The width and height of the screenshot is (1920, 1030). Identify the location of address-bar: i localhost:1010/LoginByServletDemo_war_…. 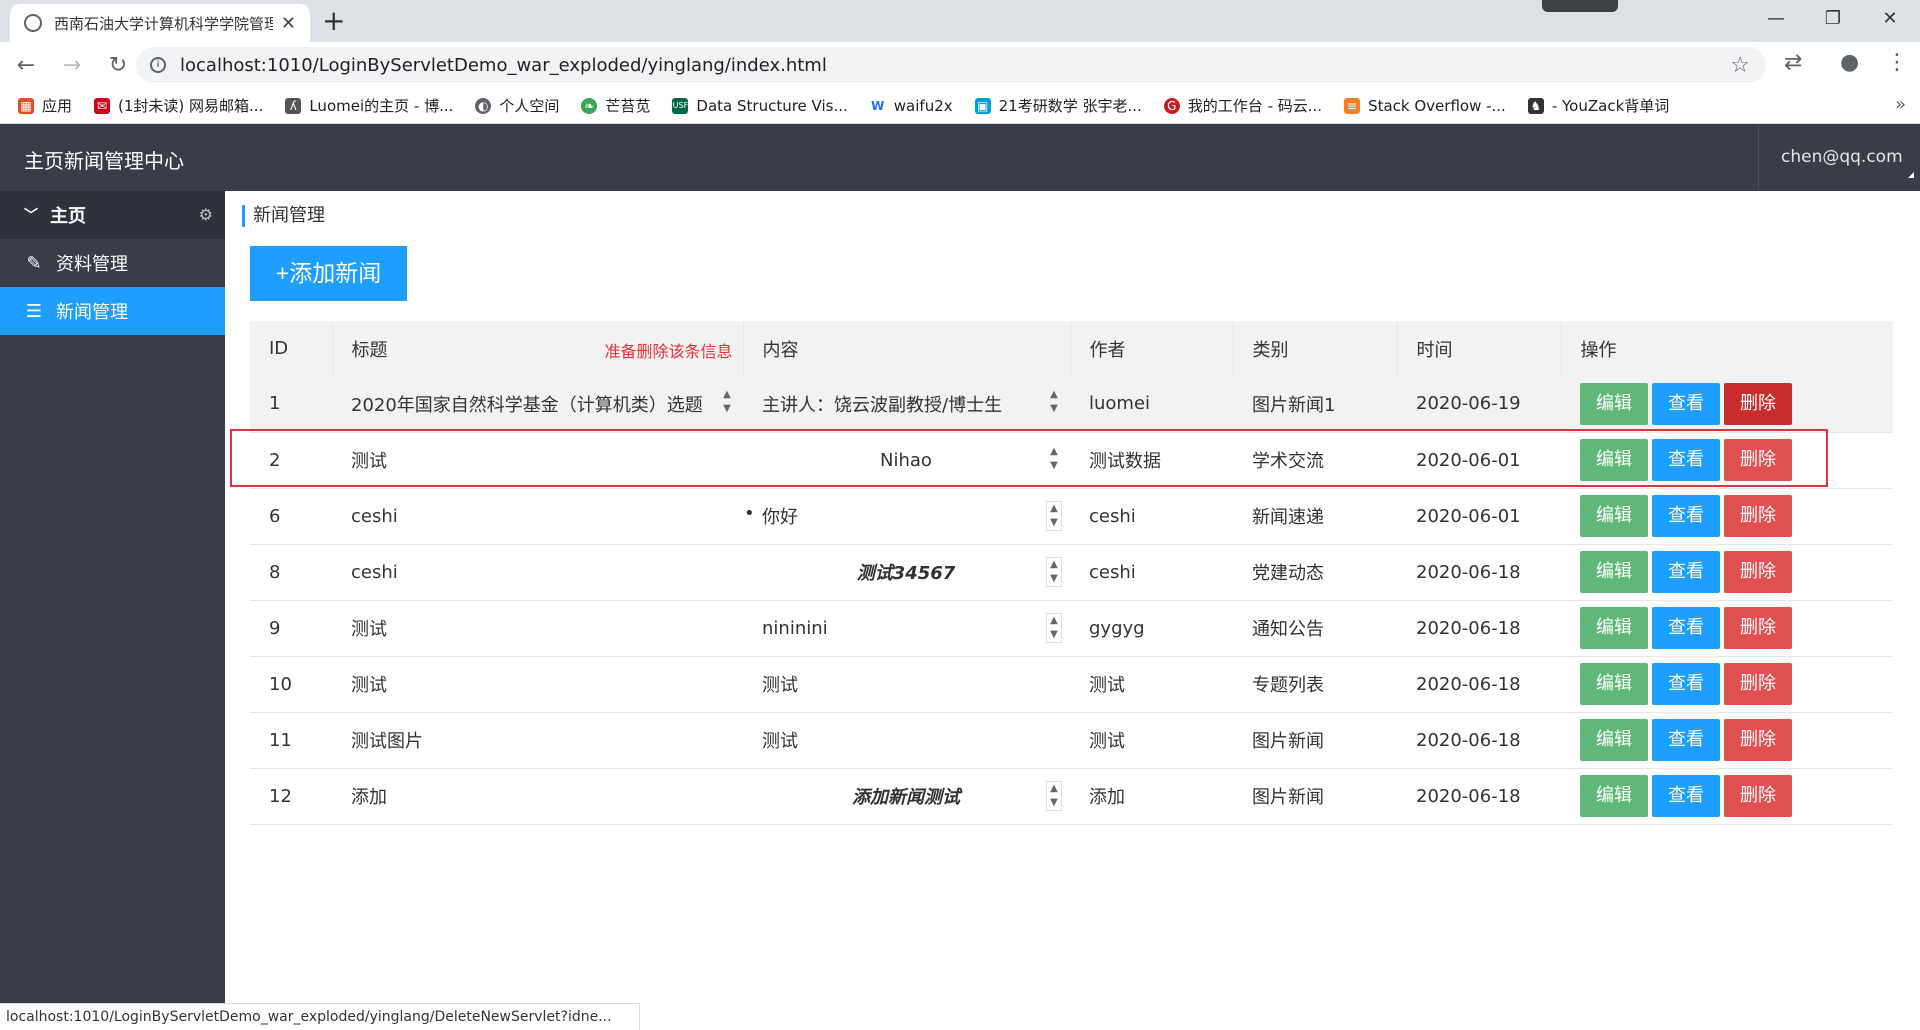
(951, 65).